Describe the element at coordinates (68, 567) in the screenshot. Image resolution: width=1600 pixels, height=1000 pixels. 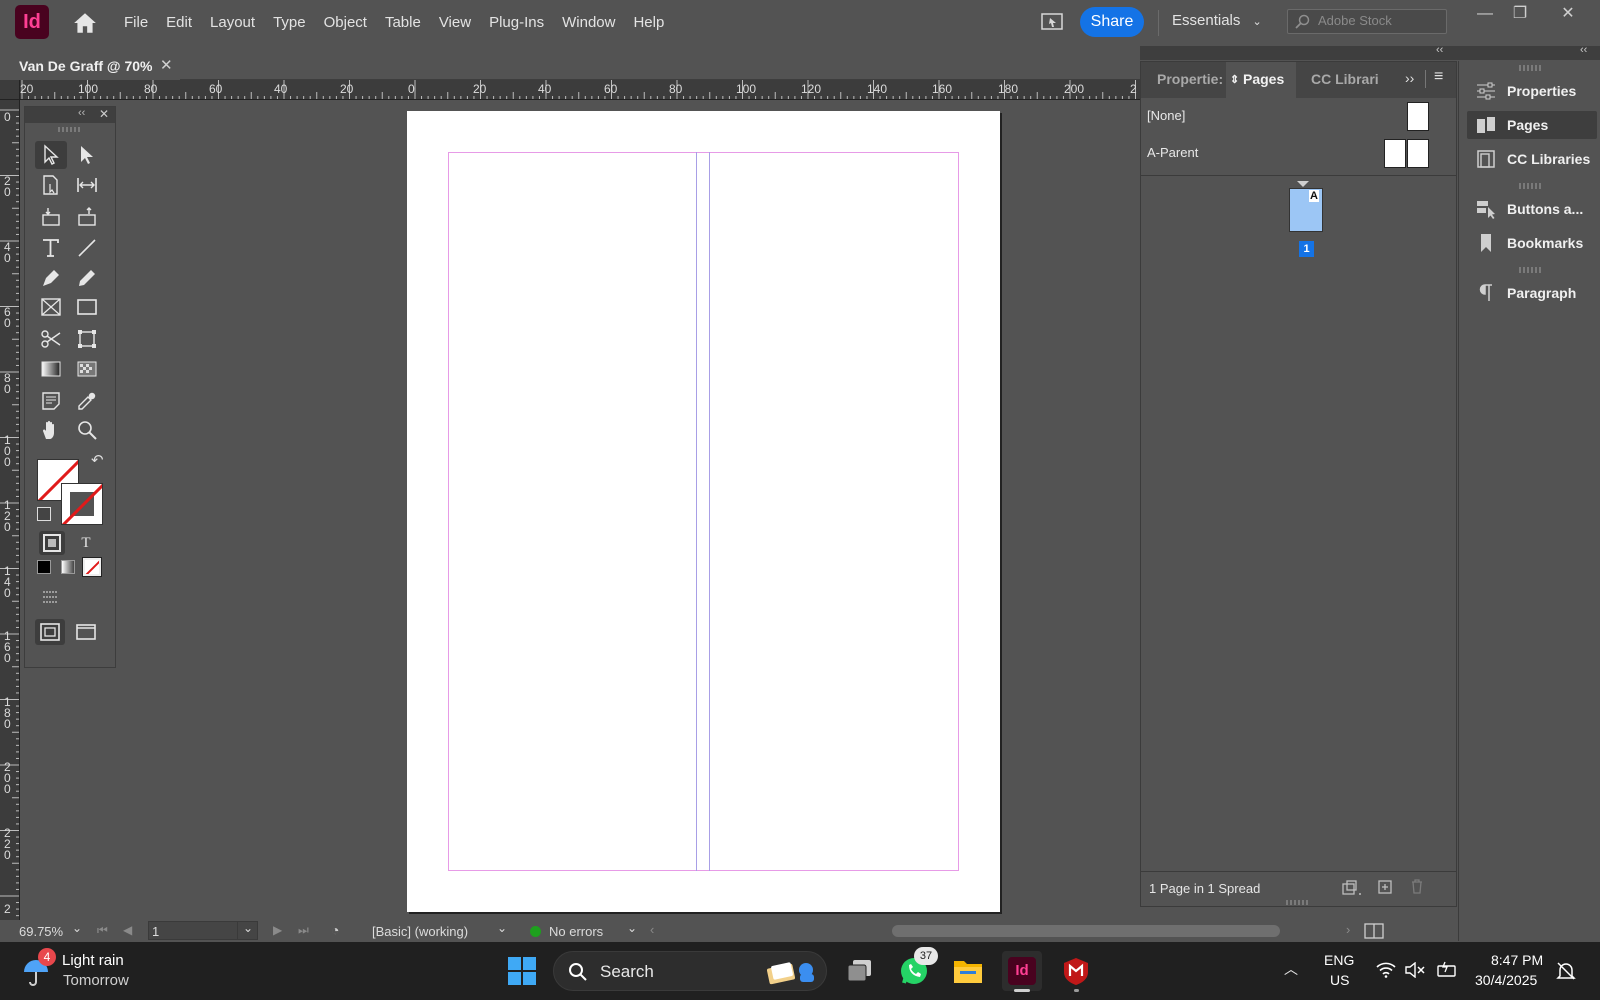
I see `apply-gradient-button` at that location.